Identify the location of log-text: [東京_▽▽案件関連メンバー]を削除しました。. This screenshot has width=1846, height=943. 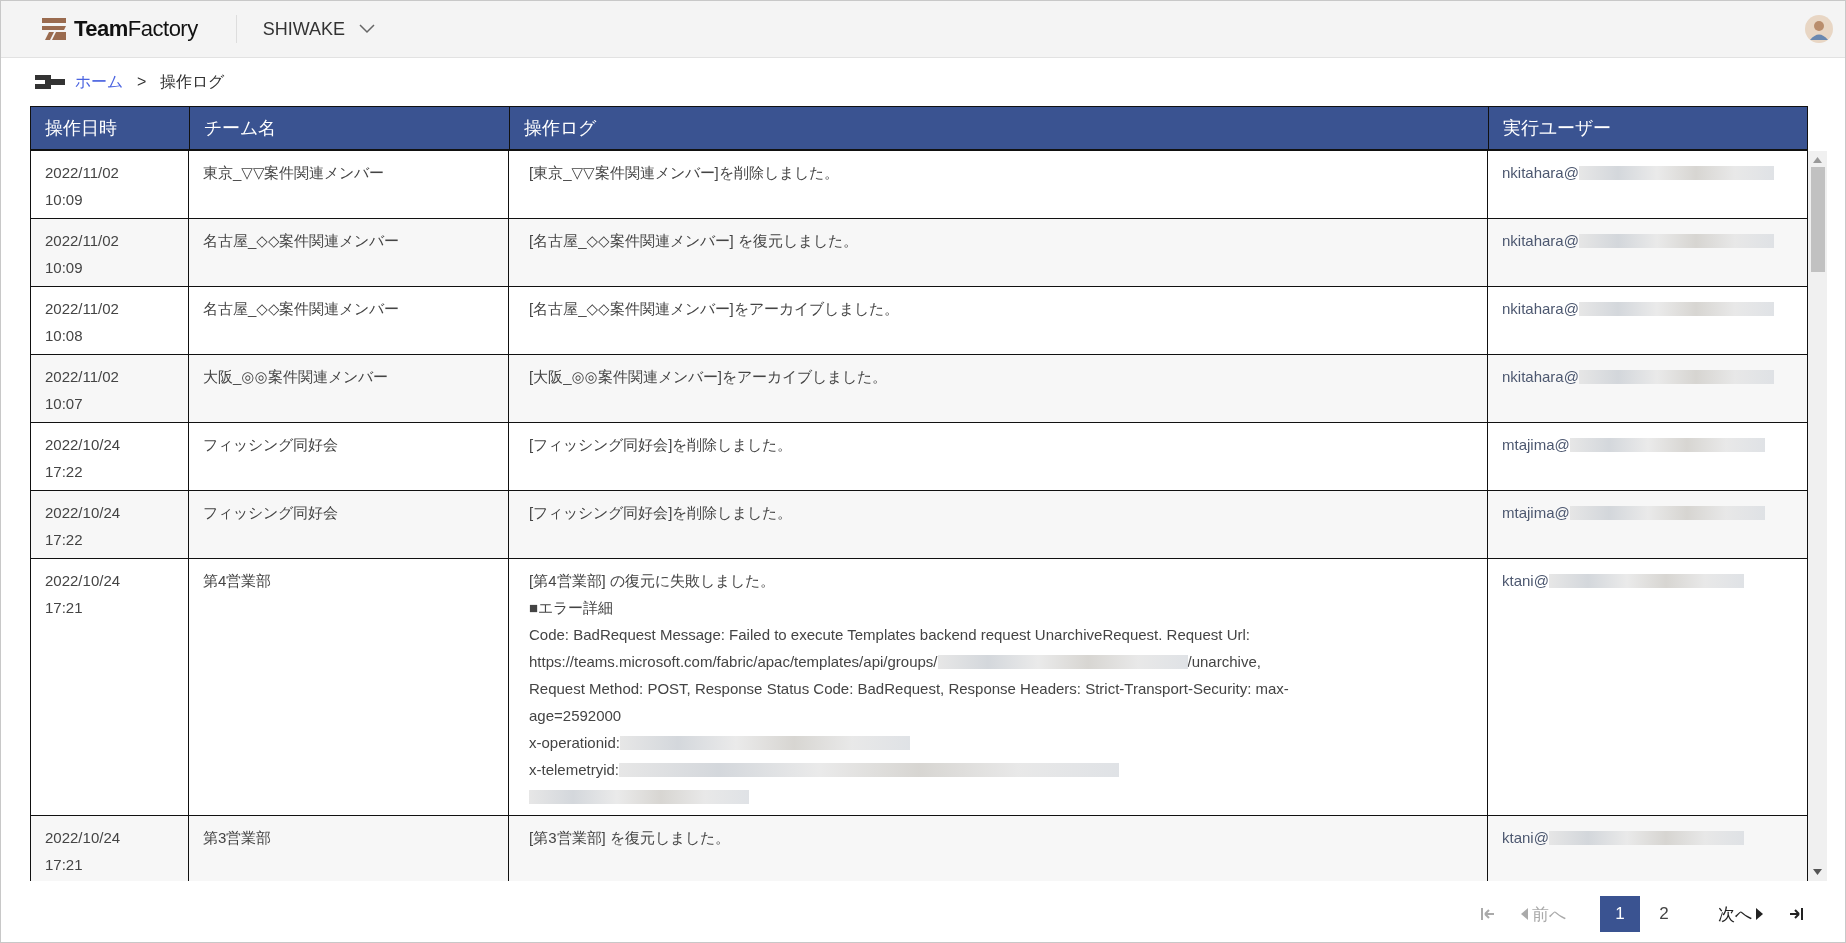
(684, 173).